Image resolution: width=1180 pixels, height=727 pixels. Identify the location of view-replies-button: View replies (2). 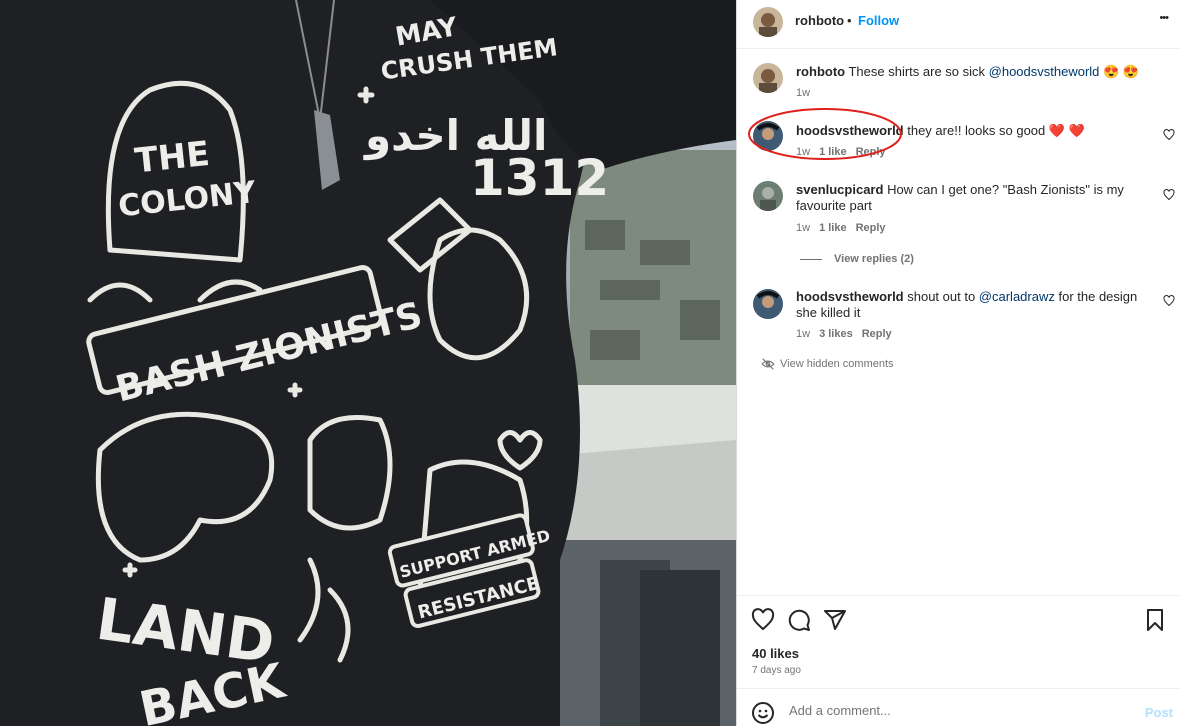
(857, 259).